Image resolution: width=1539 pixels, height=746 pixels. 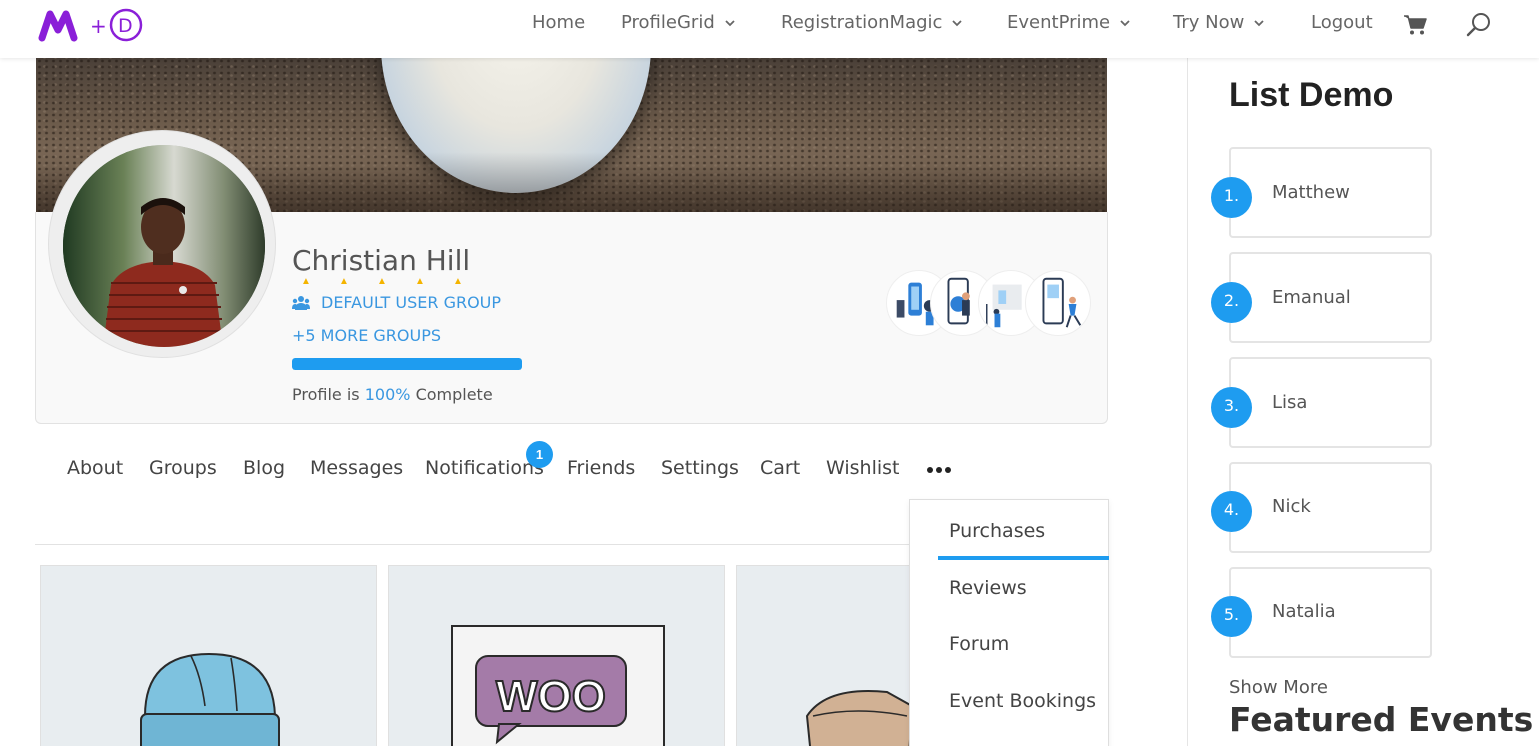 What do you see at coordinates (381, 260) in the screenshot?
I see `profile-name: Christian Hill` at bounding box center [381, 260].